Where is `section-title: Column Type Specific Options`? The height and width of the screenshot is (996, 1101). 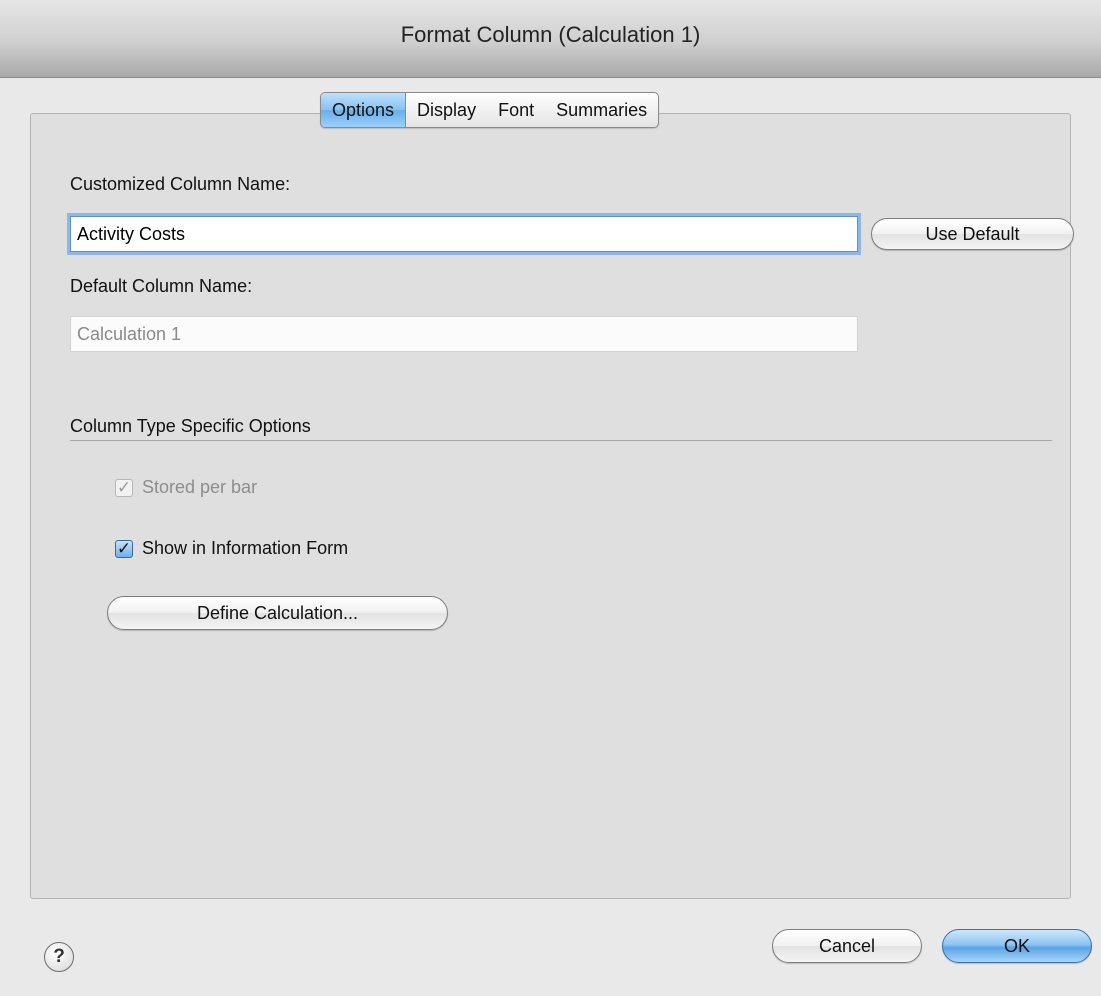
section-title: Column Type Specific Options is located at coordinates (190, 426).